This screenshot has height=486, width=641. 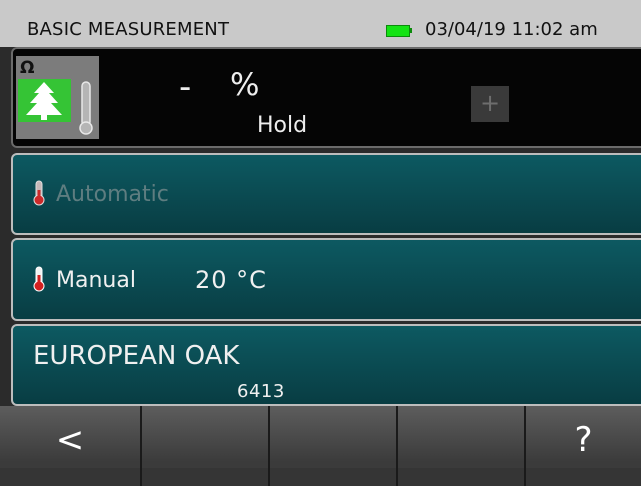 What do you see at coordinates (261, 391) in the screenshot?
I see `species-code: 6413` at bounding box center [261, 391].